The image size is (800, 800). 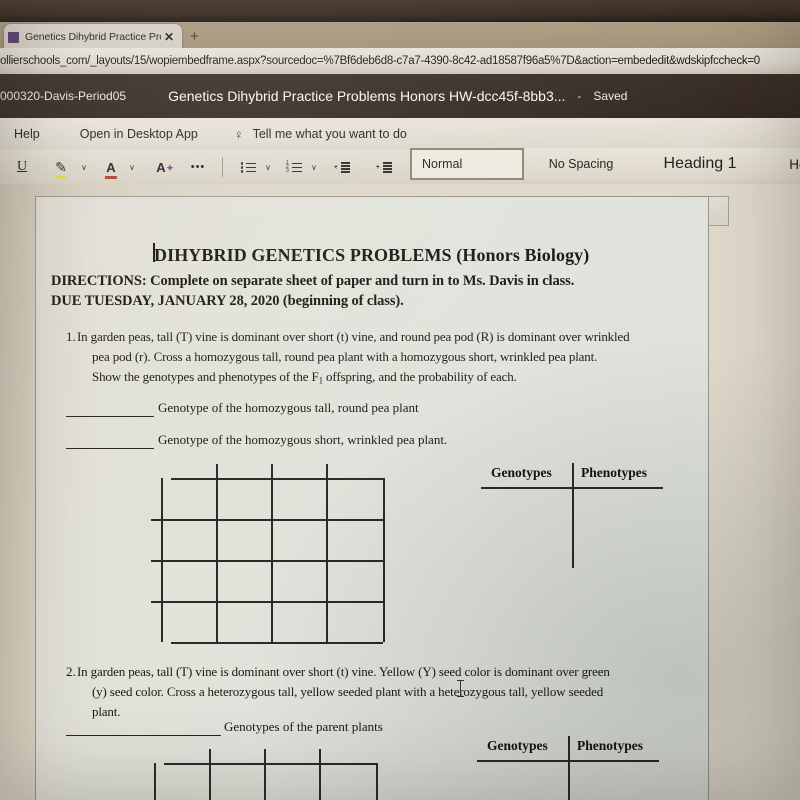 I want to click on font-color-icon: A, so click(x=111, y=169).